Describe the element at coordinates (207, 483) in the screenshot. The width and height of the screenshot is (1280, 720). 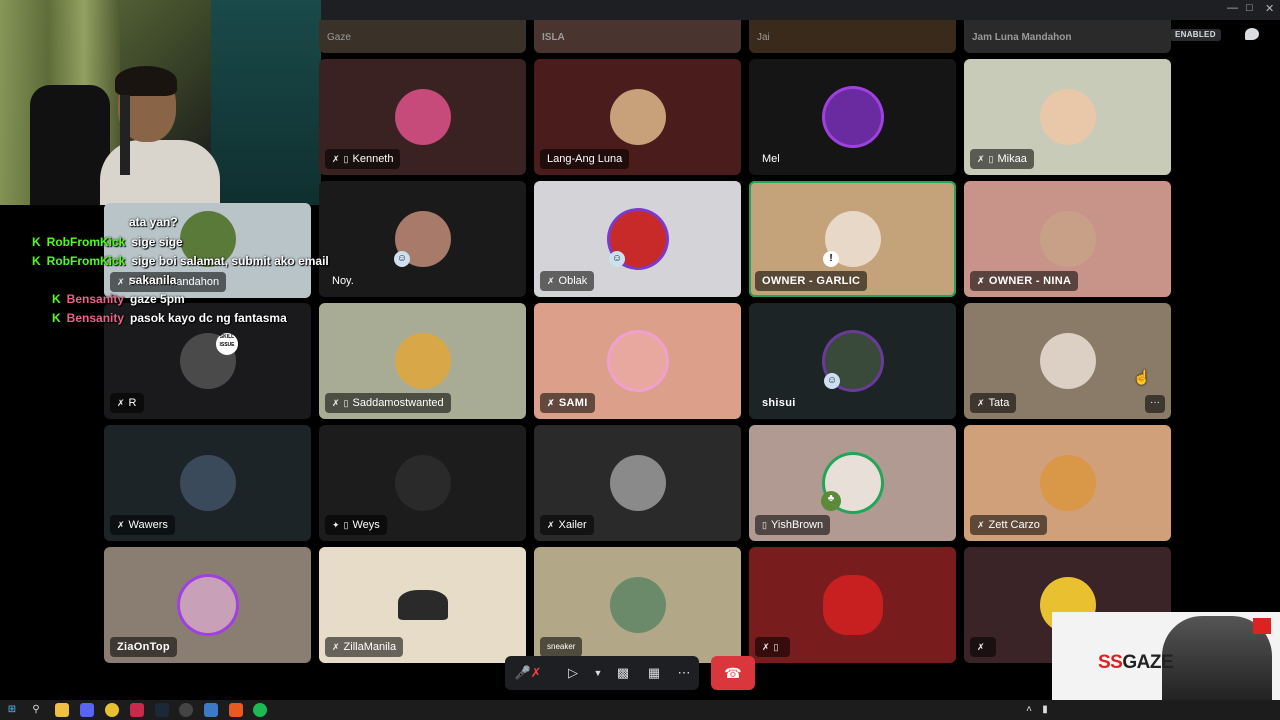
I see `participant-tile: ✗ Wawers` at that location.